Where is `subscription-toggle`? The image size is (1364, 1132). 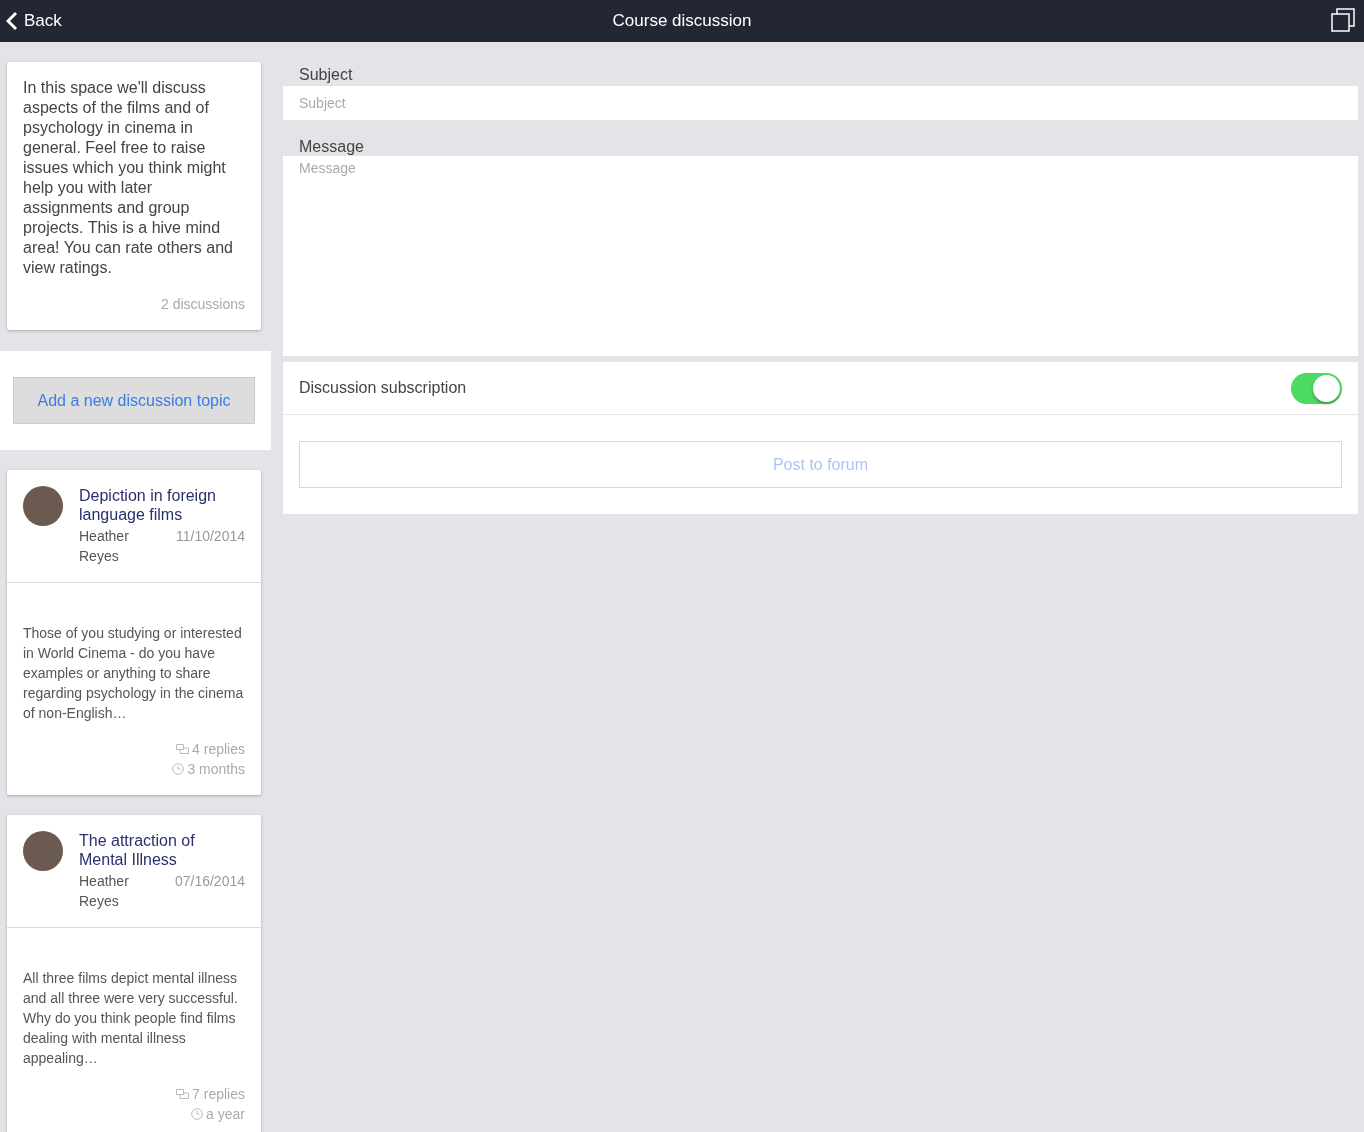
subscription-toggle is located at coordinates (1316, 388).